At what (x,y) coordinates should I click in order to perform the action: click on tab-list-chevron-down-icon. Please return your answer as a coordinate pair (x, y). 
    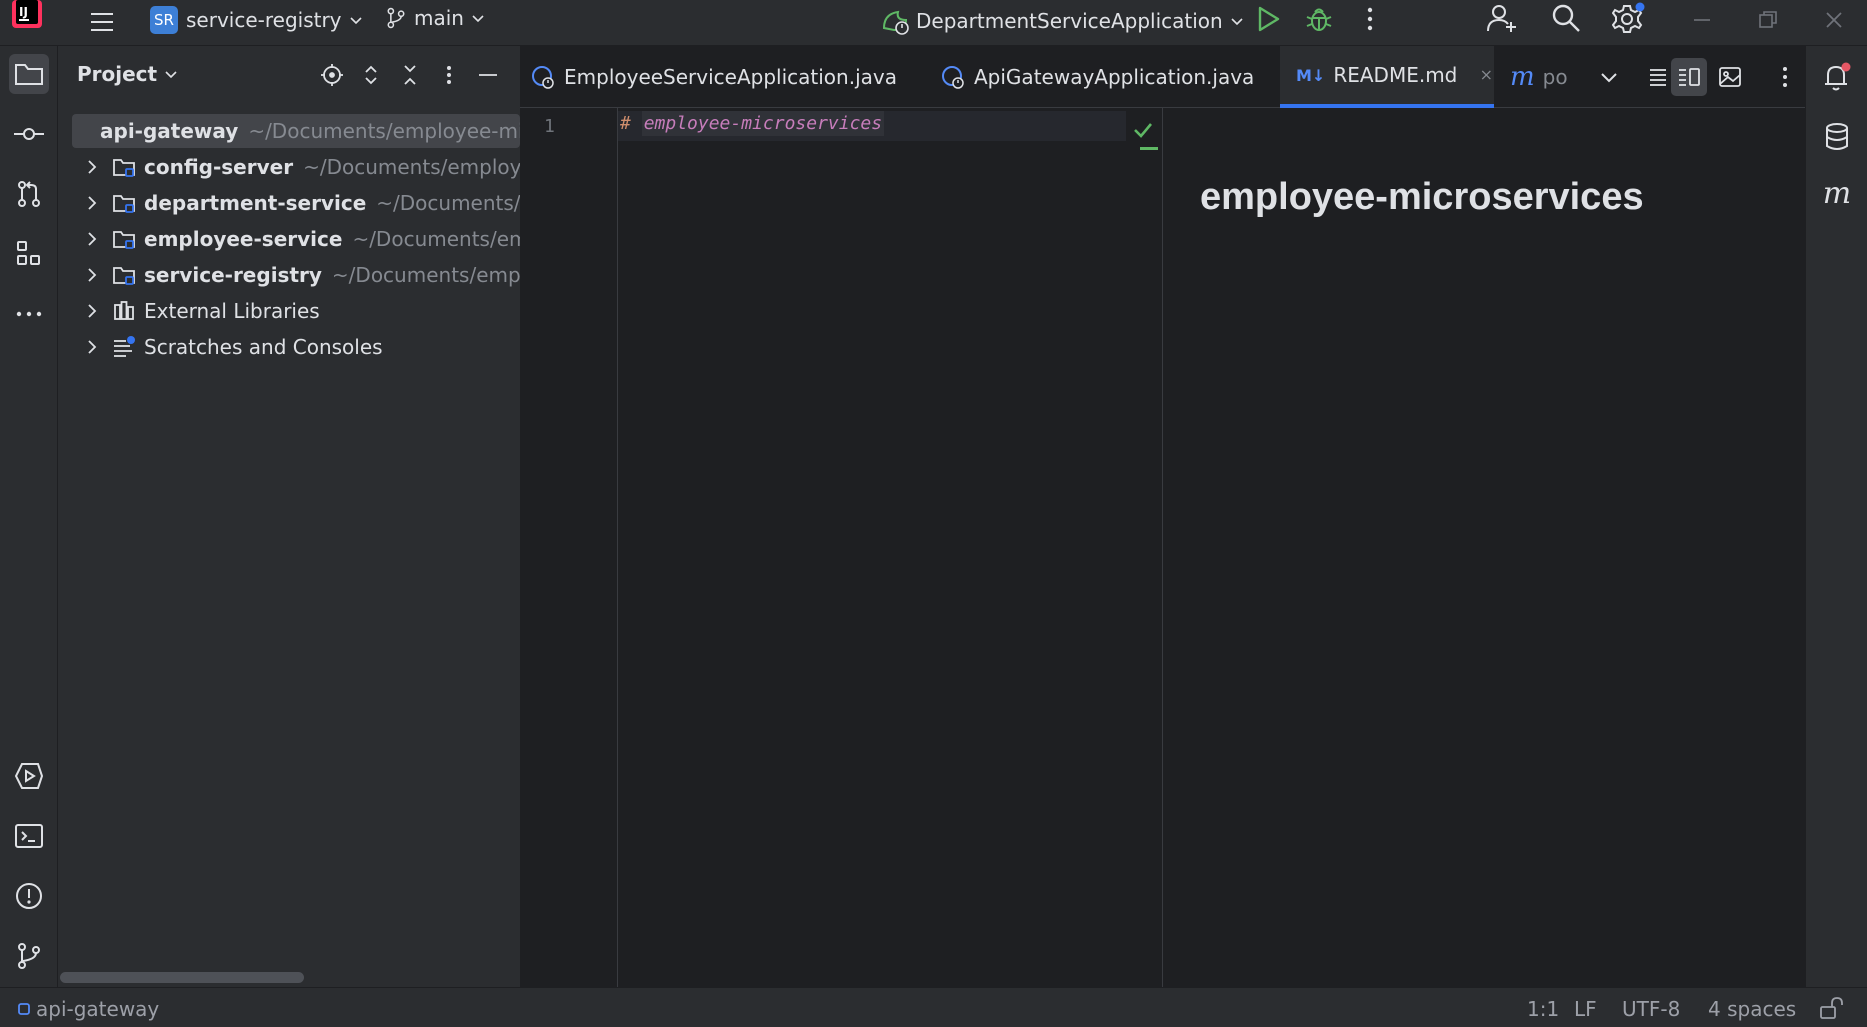
    Looking at the image, I should click on (1609, 77).